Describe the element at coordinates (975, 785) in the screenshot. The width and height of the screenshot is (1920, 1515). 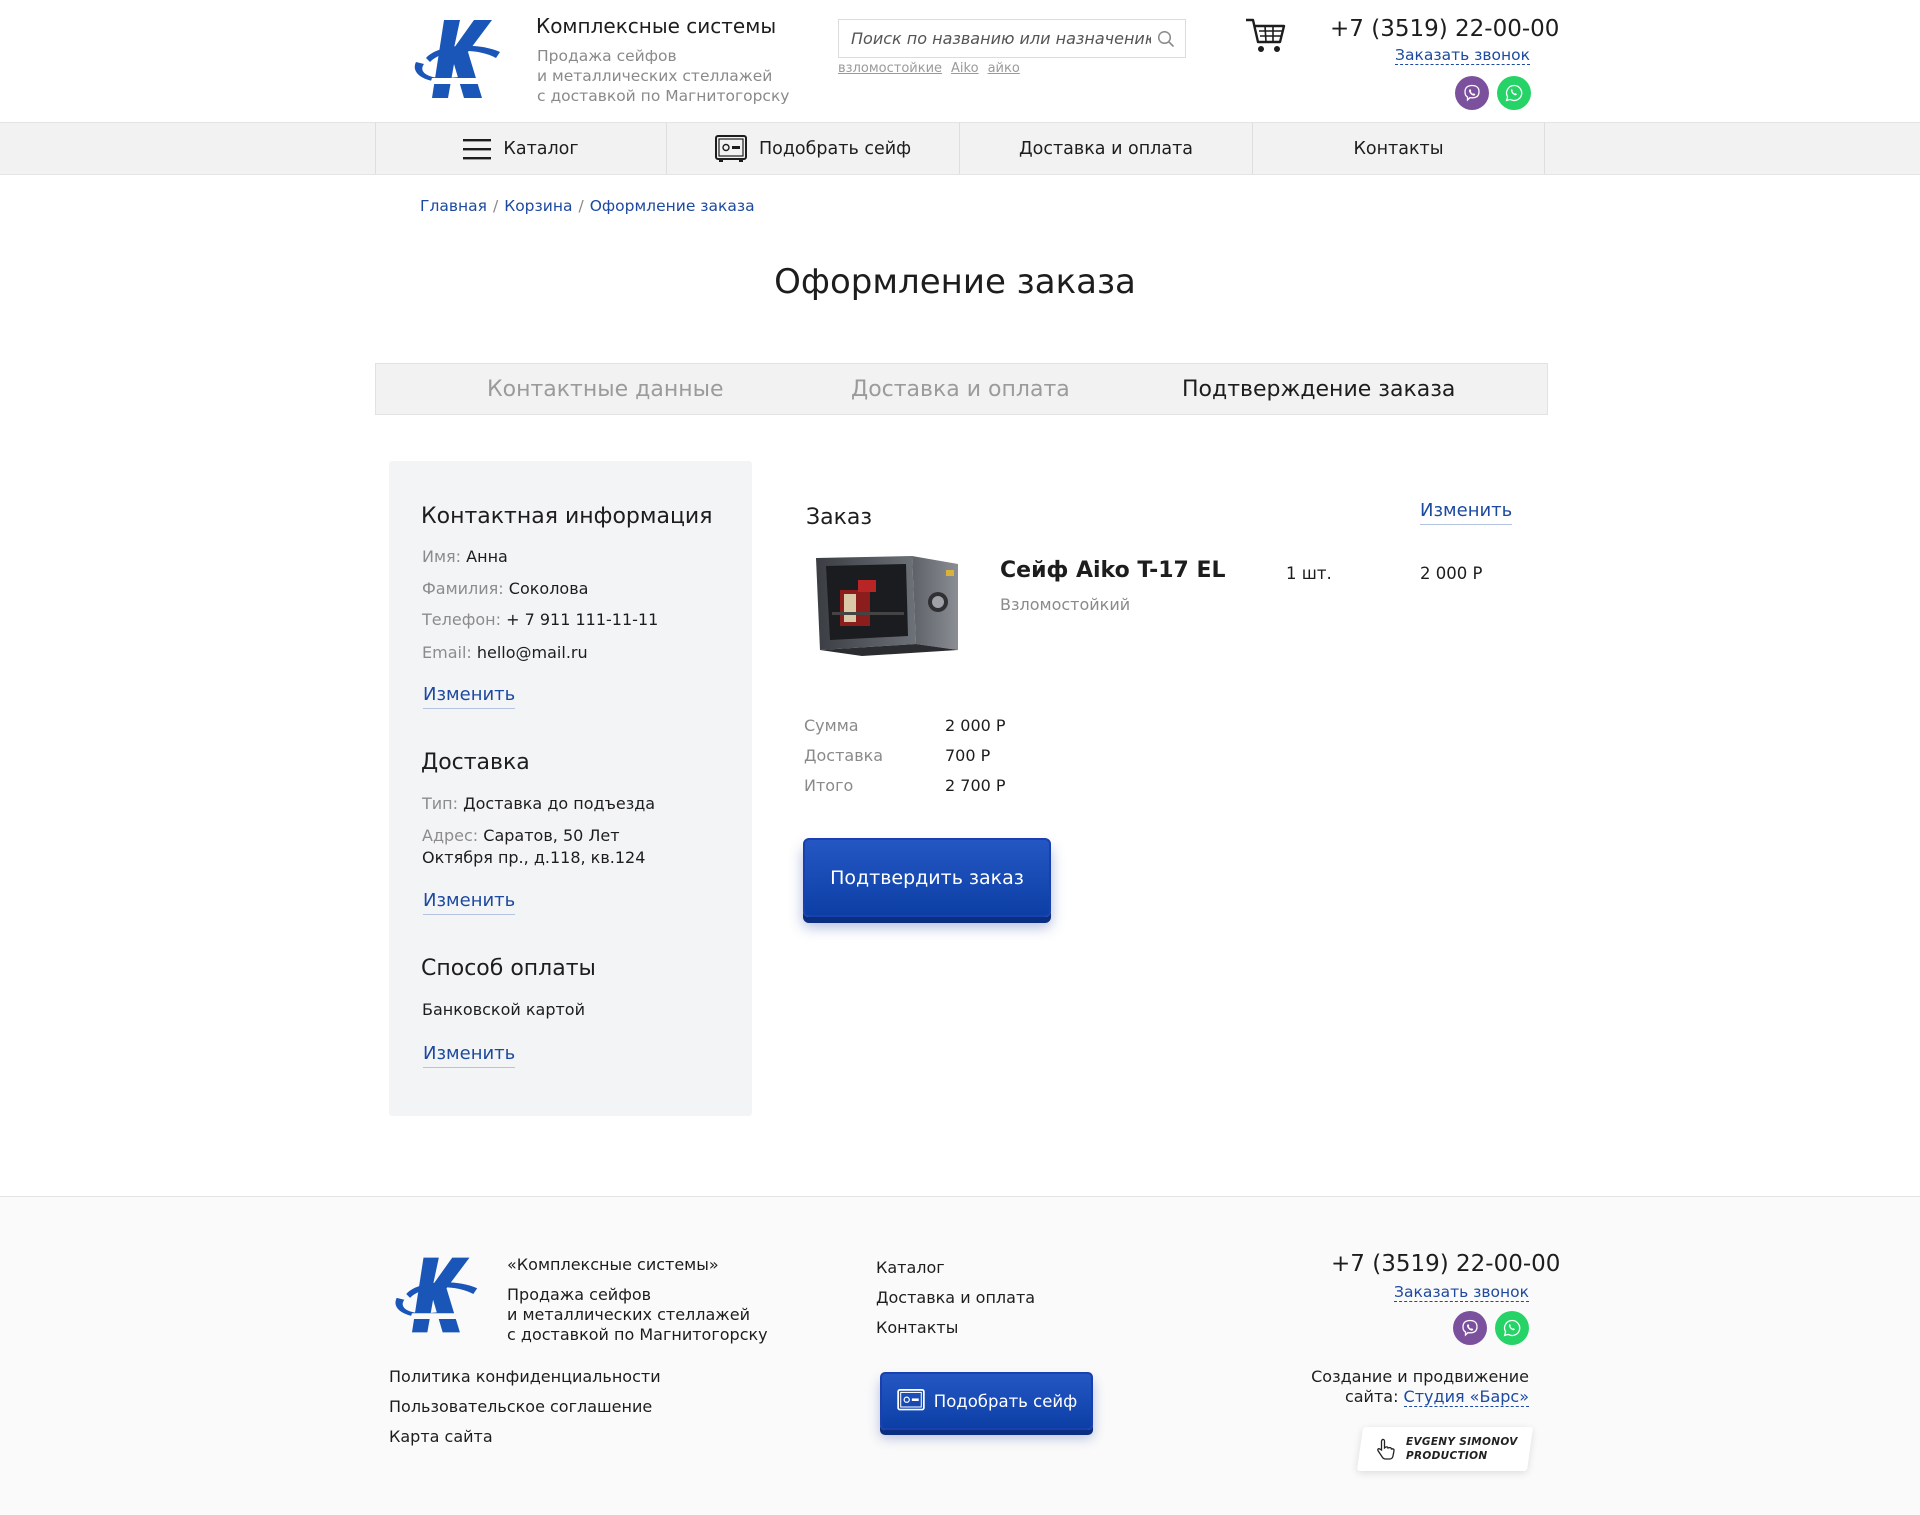
I see `total-value: 2 700 Р` at that location.